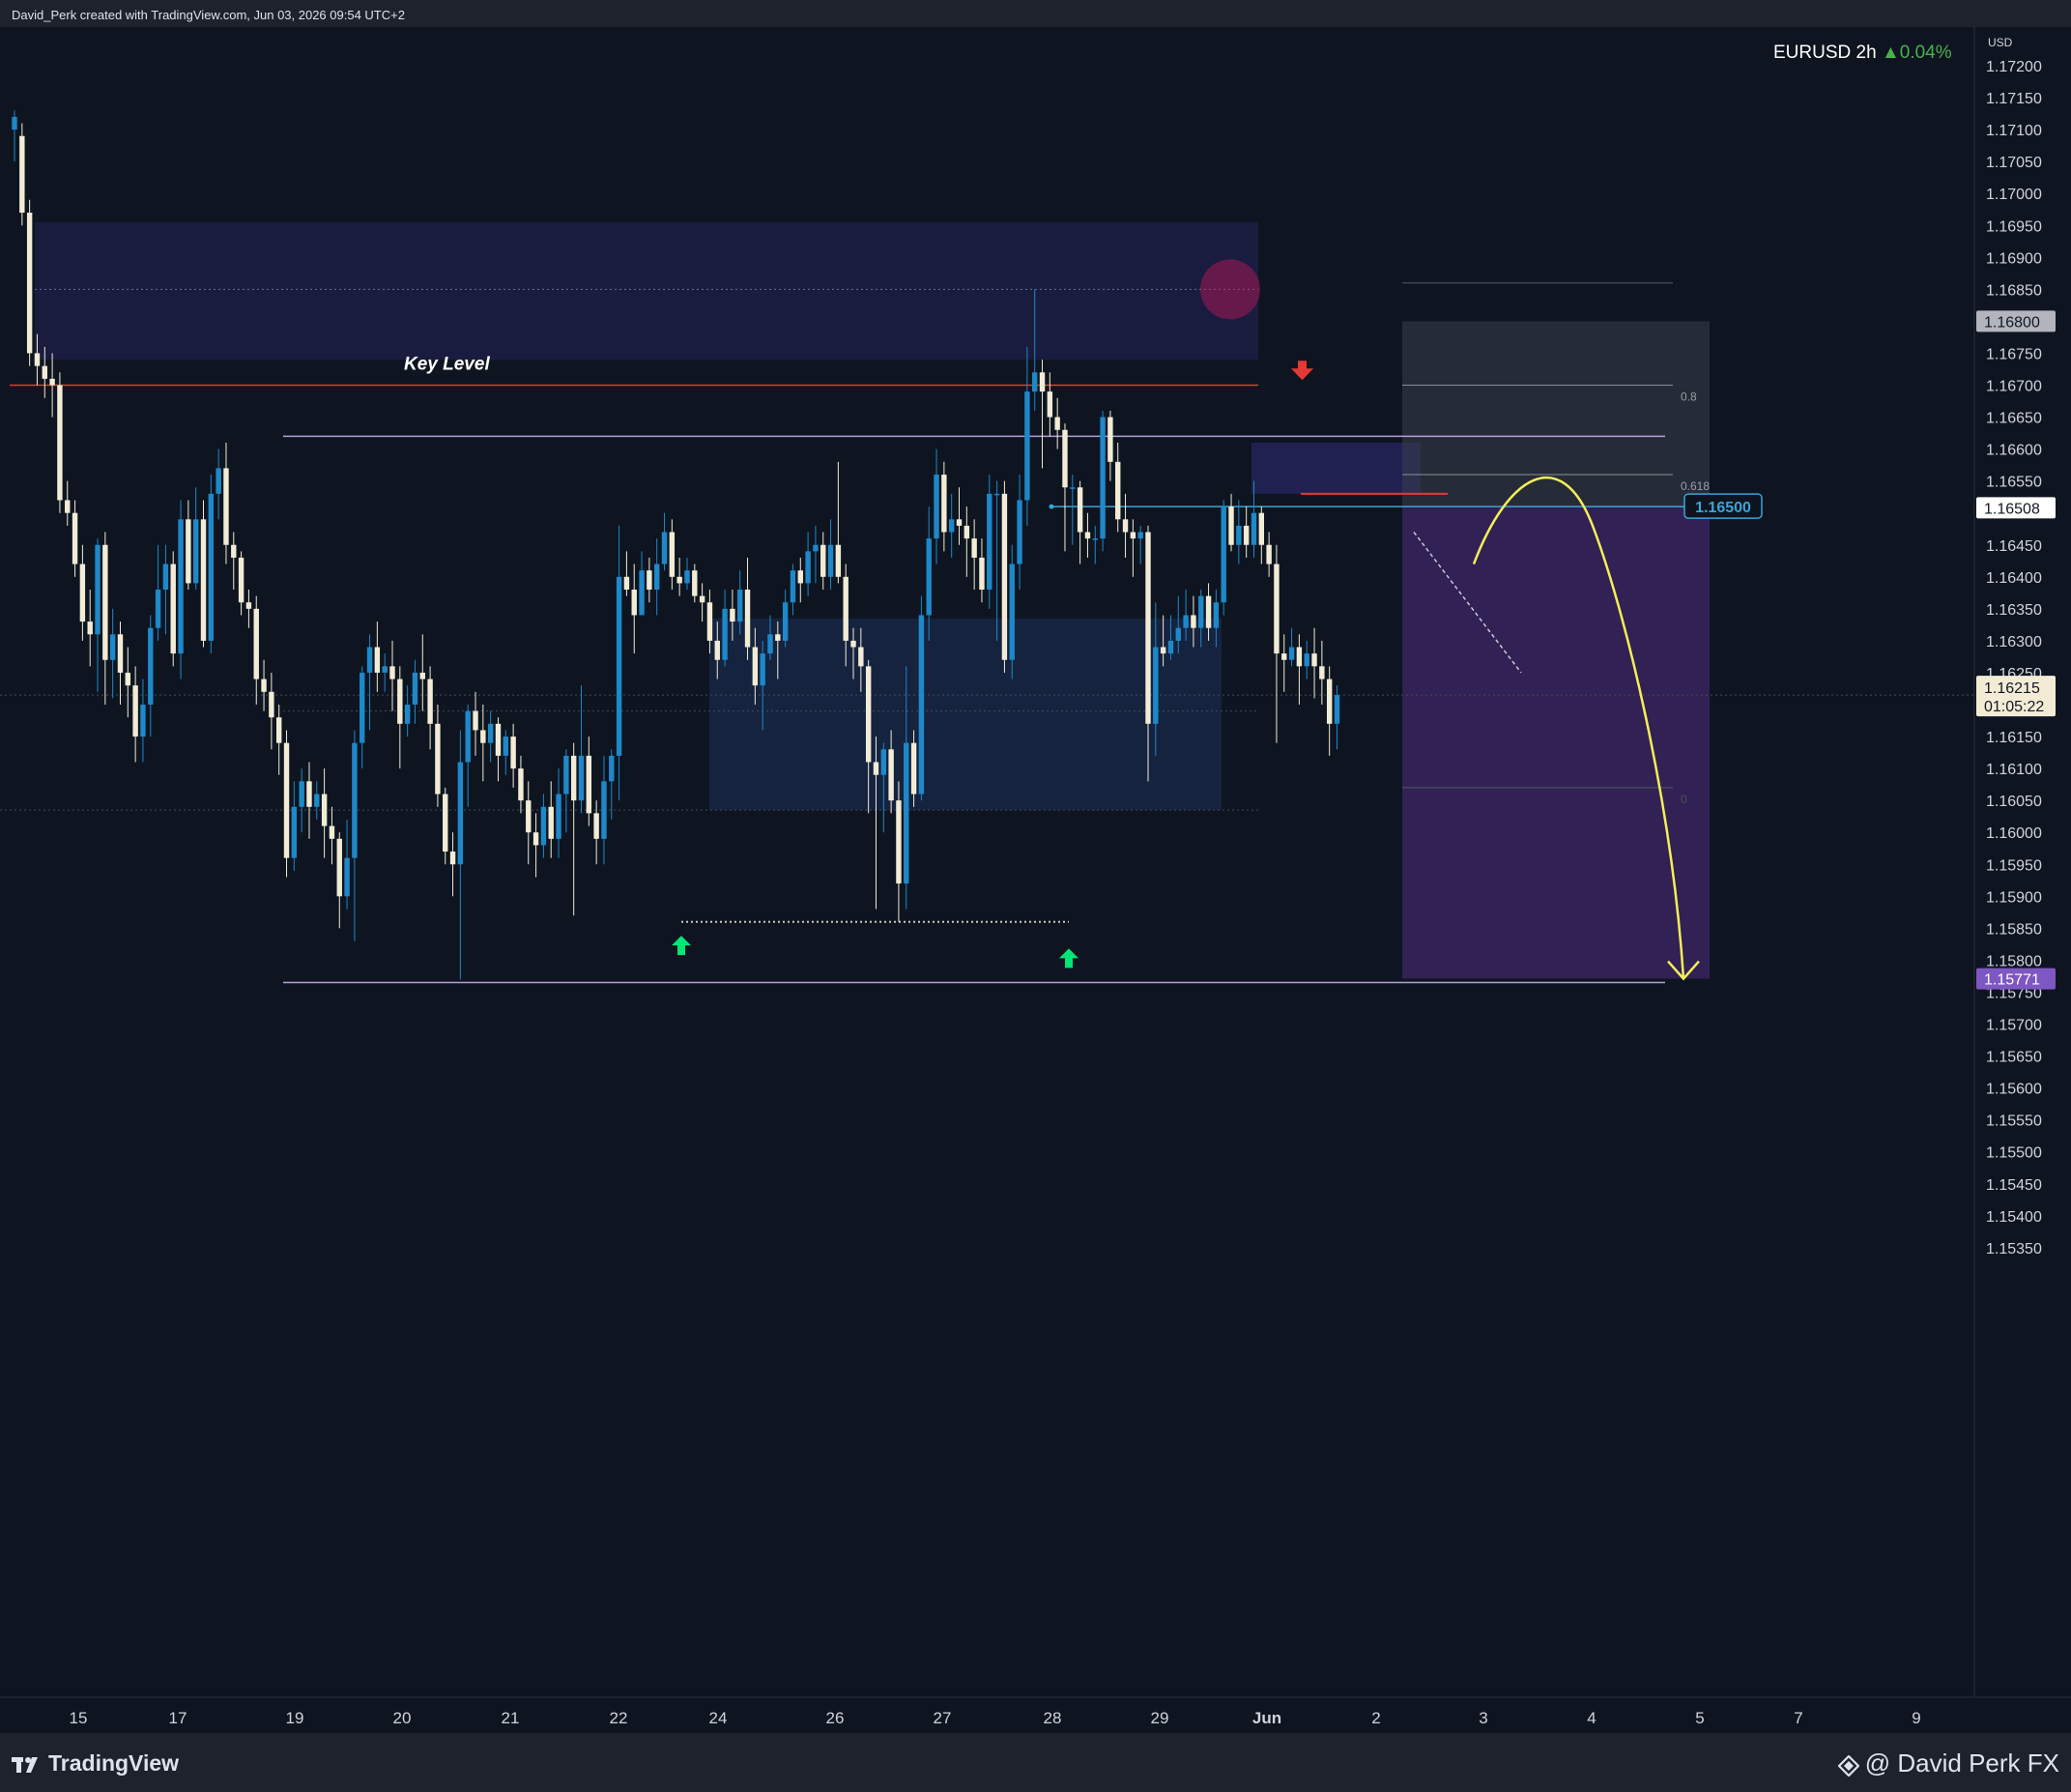 This screenshot has height=1792, width=2071. What do you see at coordinates (681, 946) in the screenshot?
I see `buy-arrow-icon` at bounding box center [681, 946].